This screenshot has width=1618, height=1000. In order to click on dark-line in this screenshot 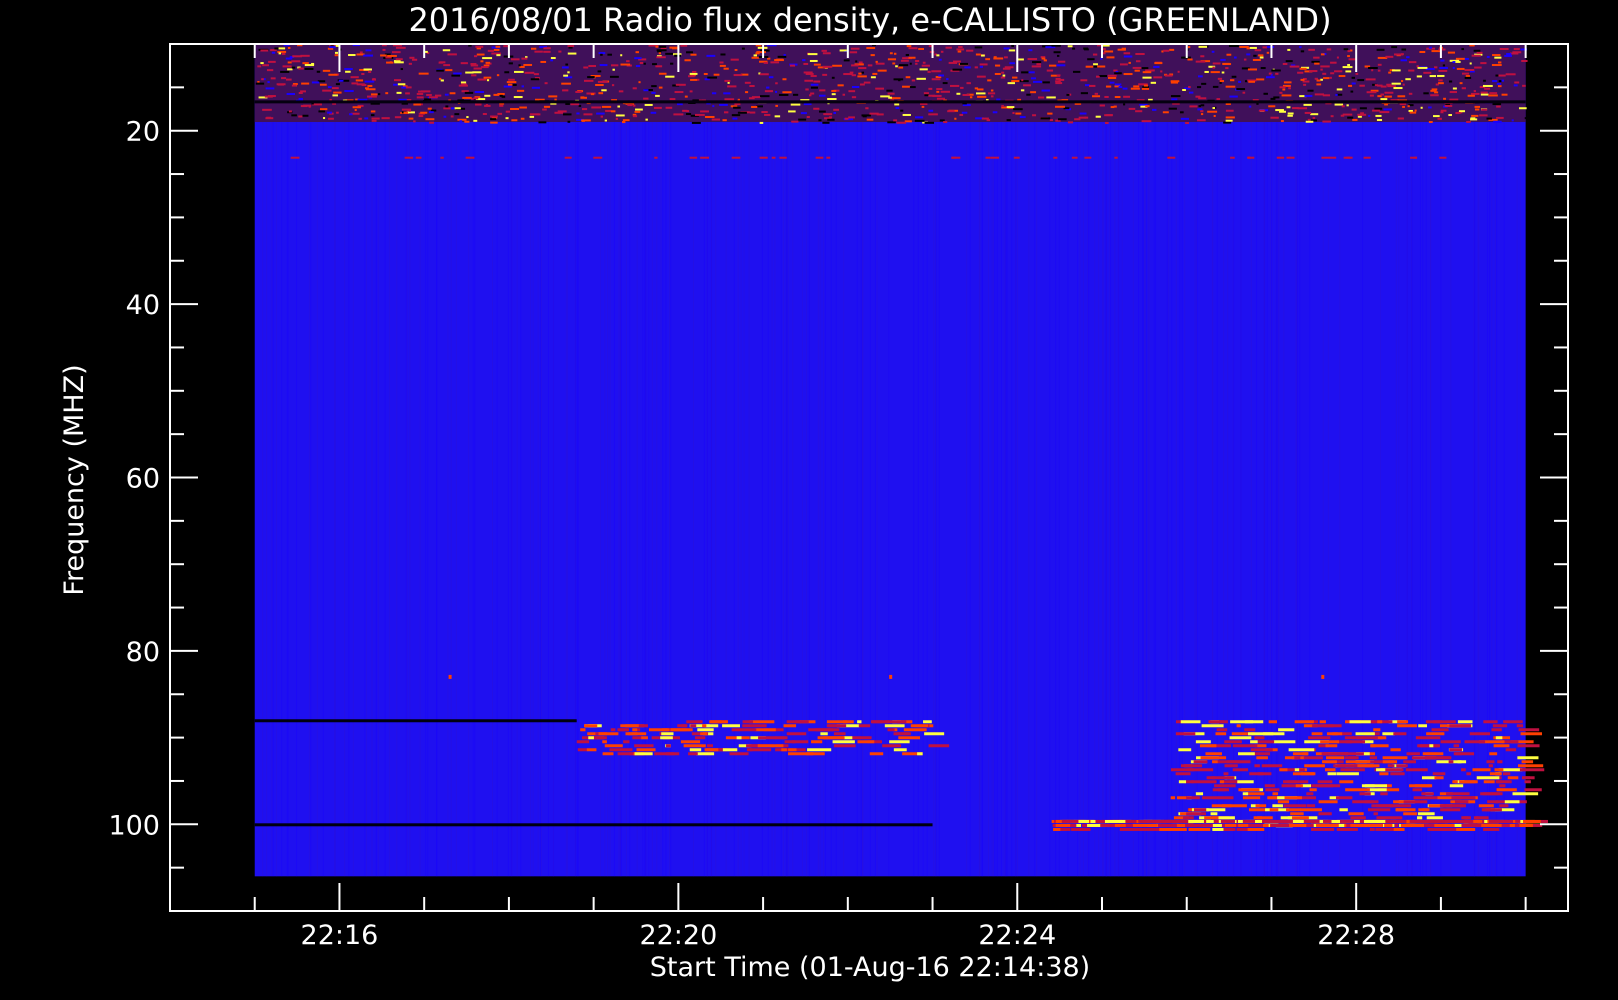, I will do `click(593, 825)`.